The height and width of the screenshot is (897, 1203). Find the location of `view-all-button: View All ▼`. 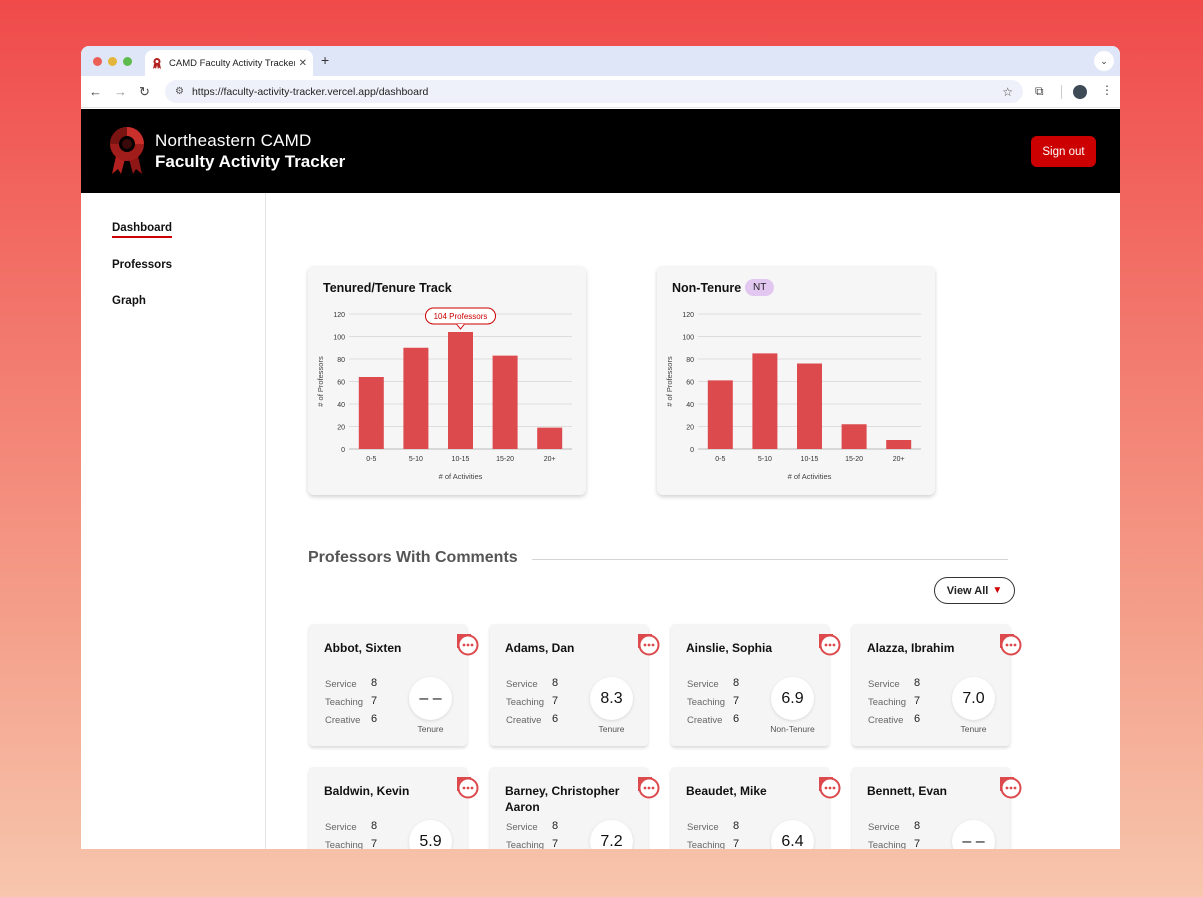

view-all-button: View All ▼ is located at coordinates (974, 590).